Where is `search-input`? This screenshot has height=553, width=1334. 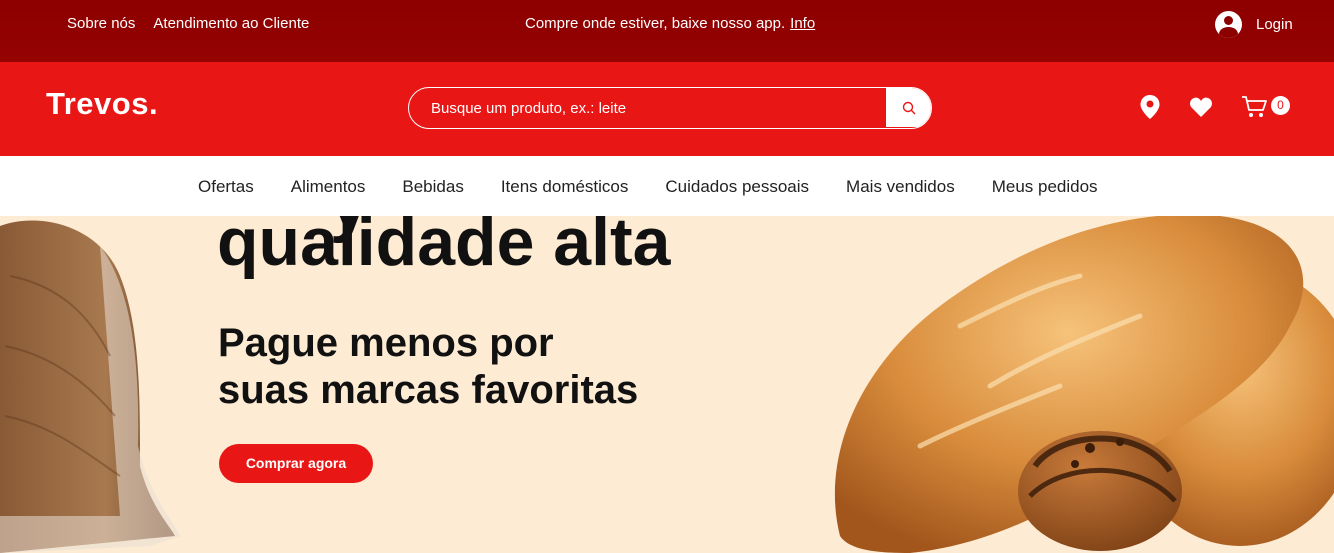 search-input is located at coordinates (661, 108).